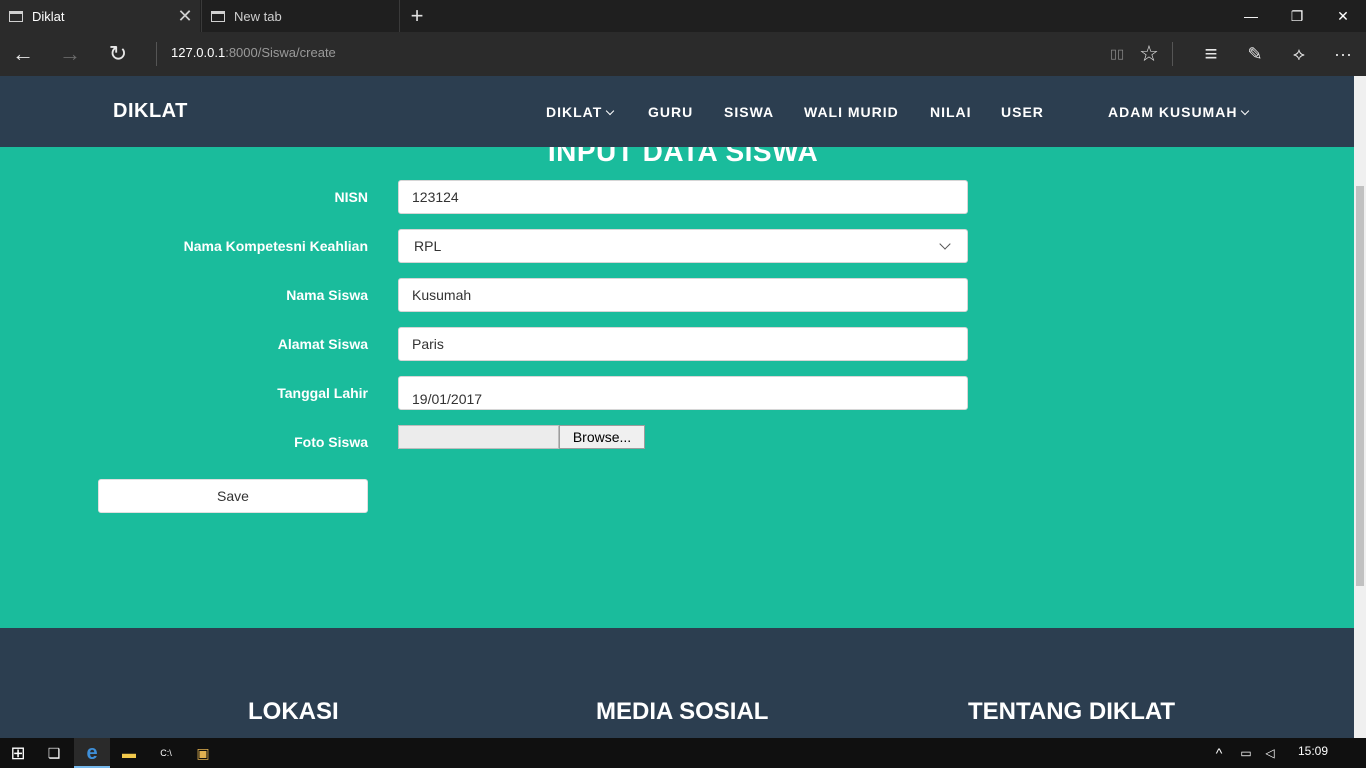 The height and width of the screenshot is (768, 1366). I want to click on refresh-button: ↻, so click(118, 54).